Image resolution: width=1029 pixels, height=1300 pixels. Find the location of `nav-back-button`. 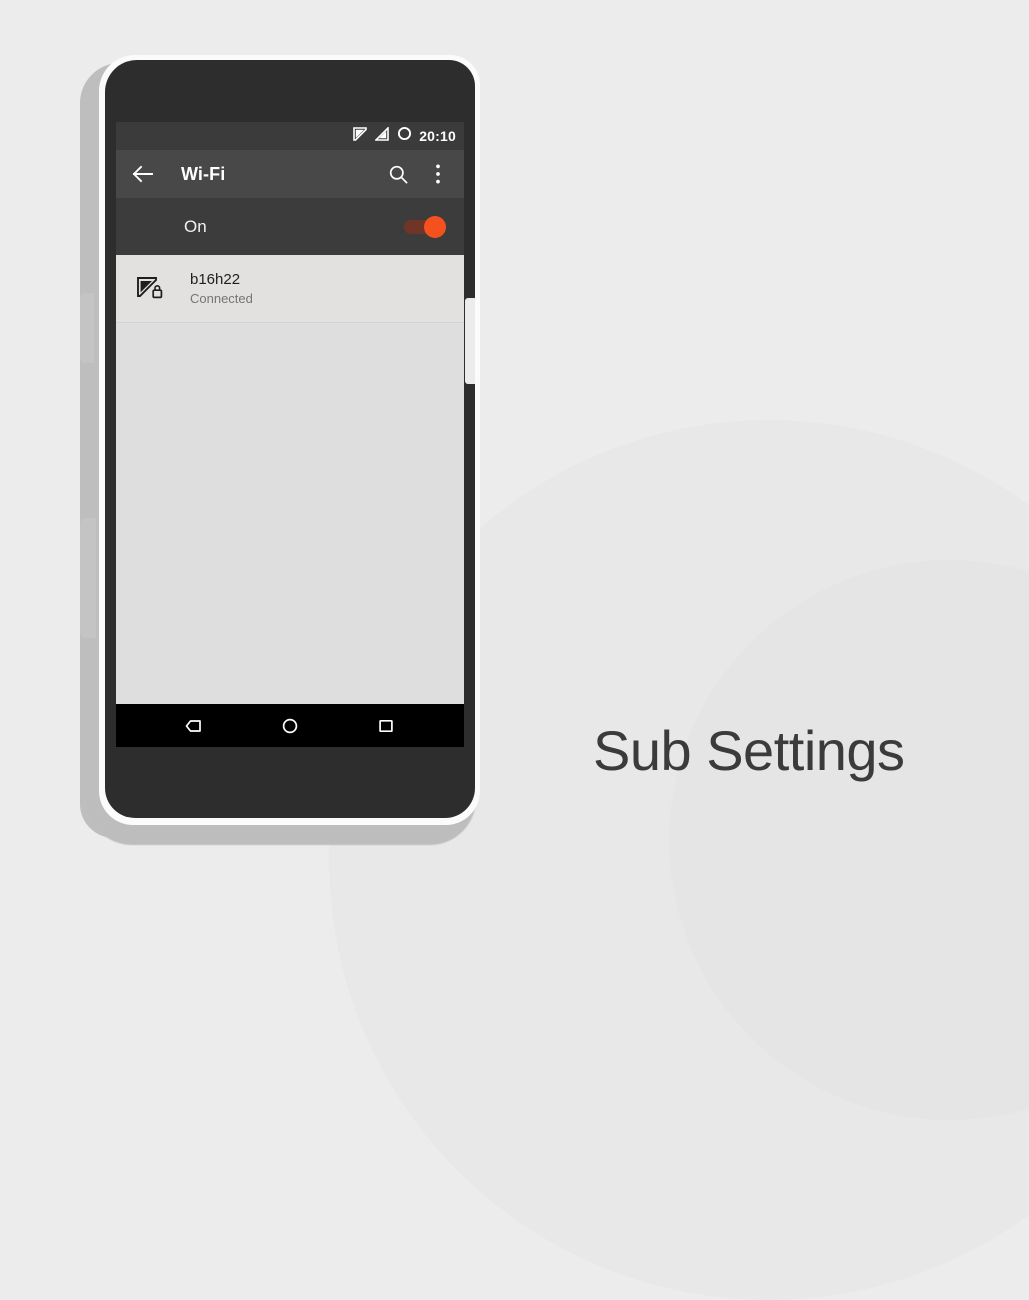

nav-back-button is located at coordinates (194, 726).